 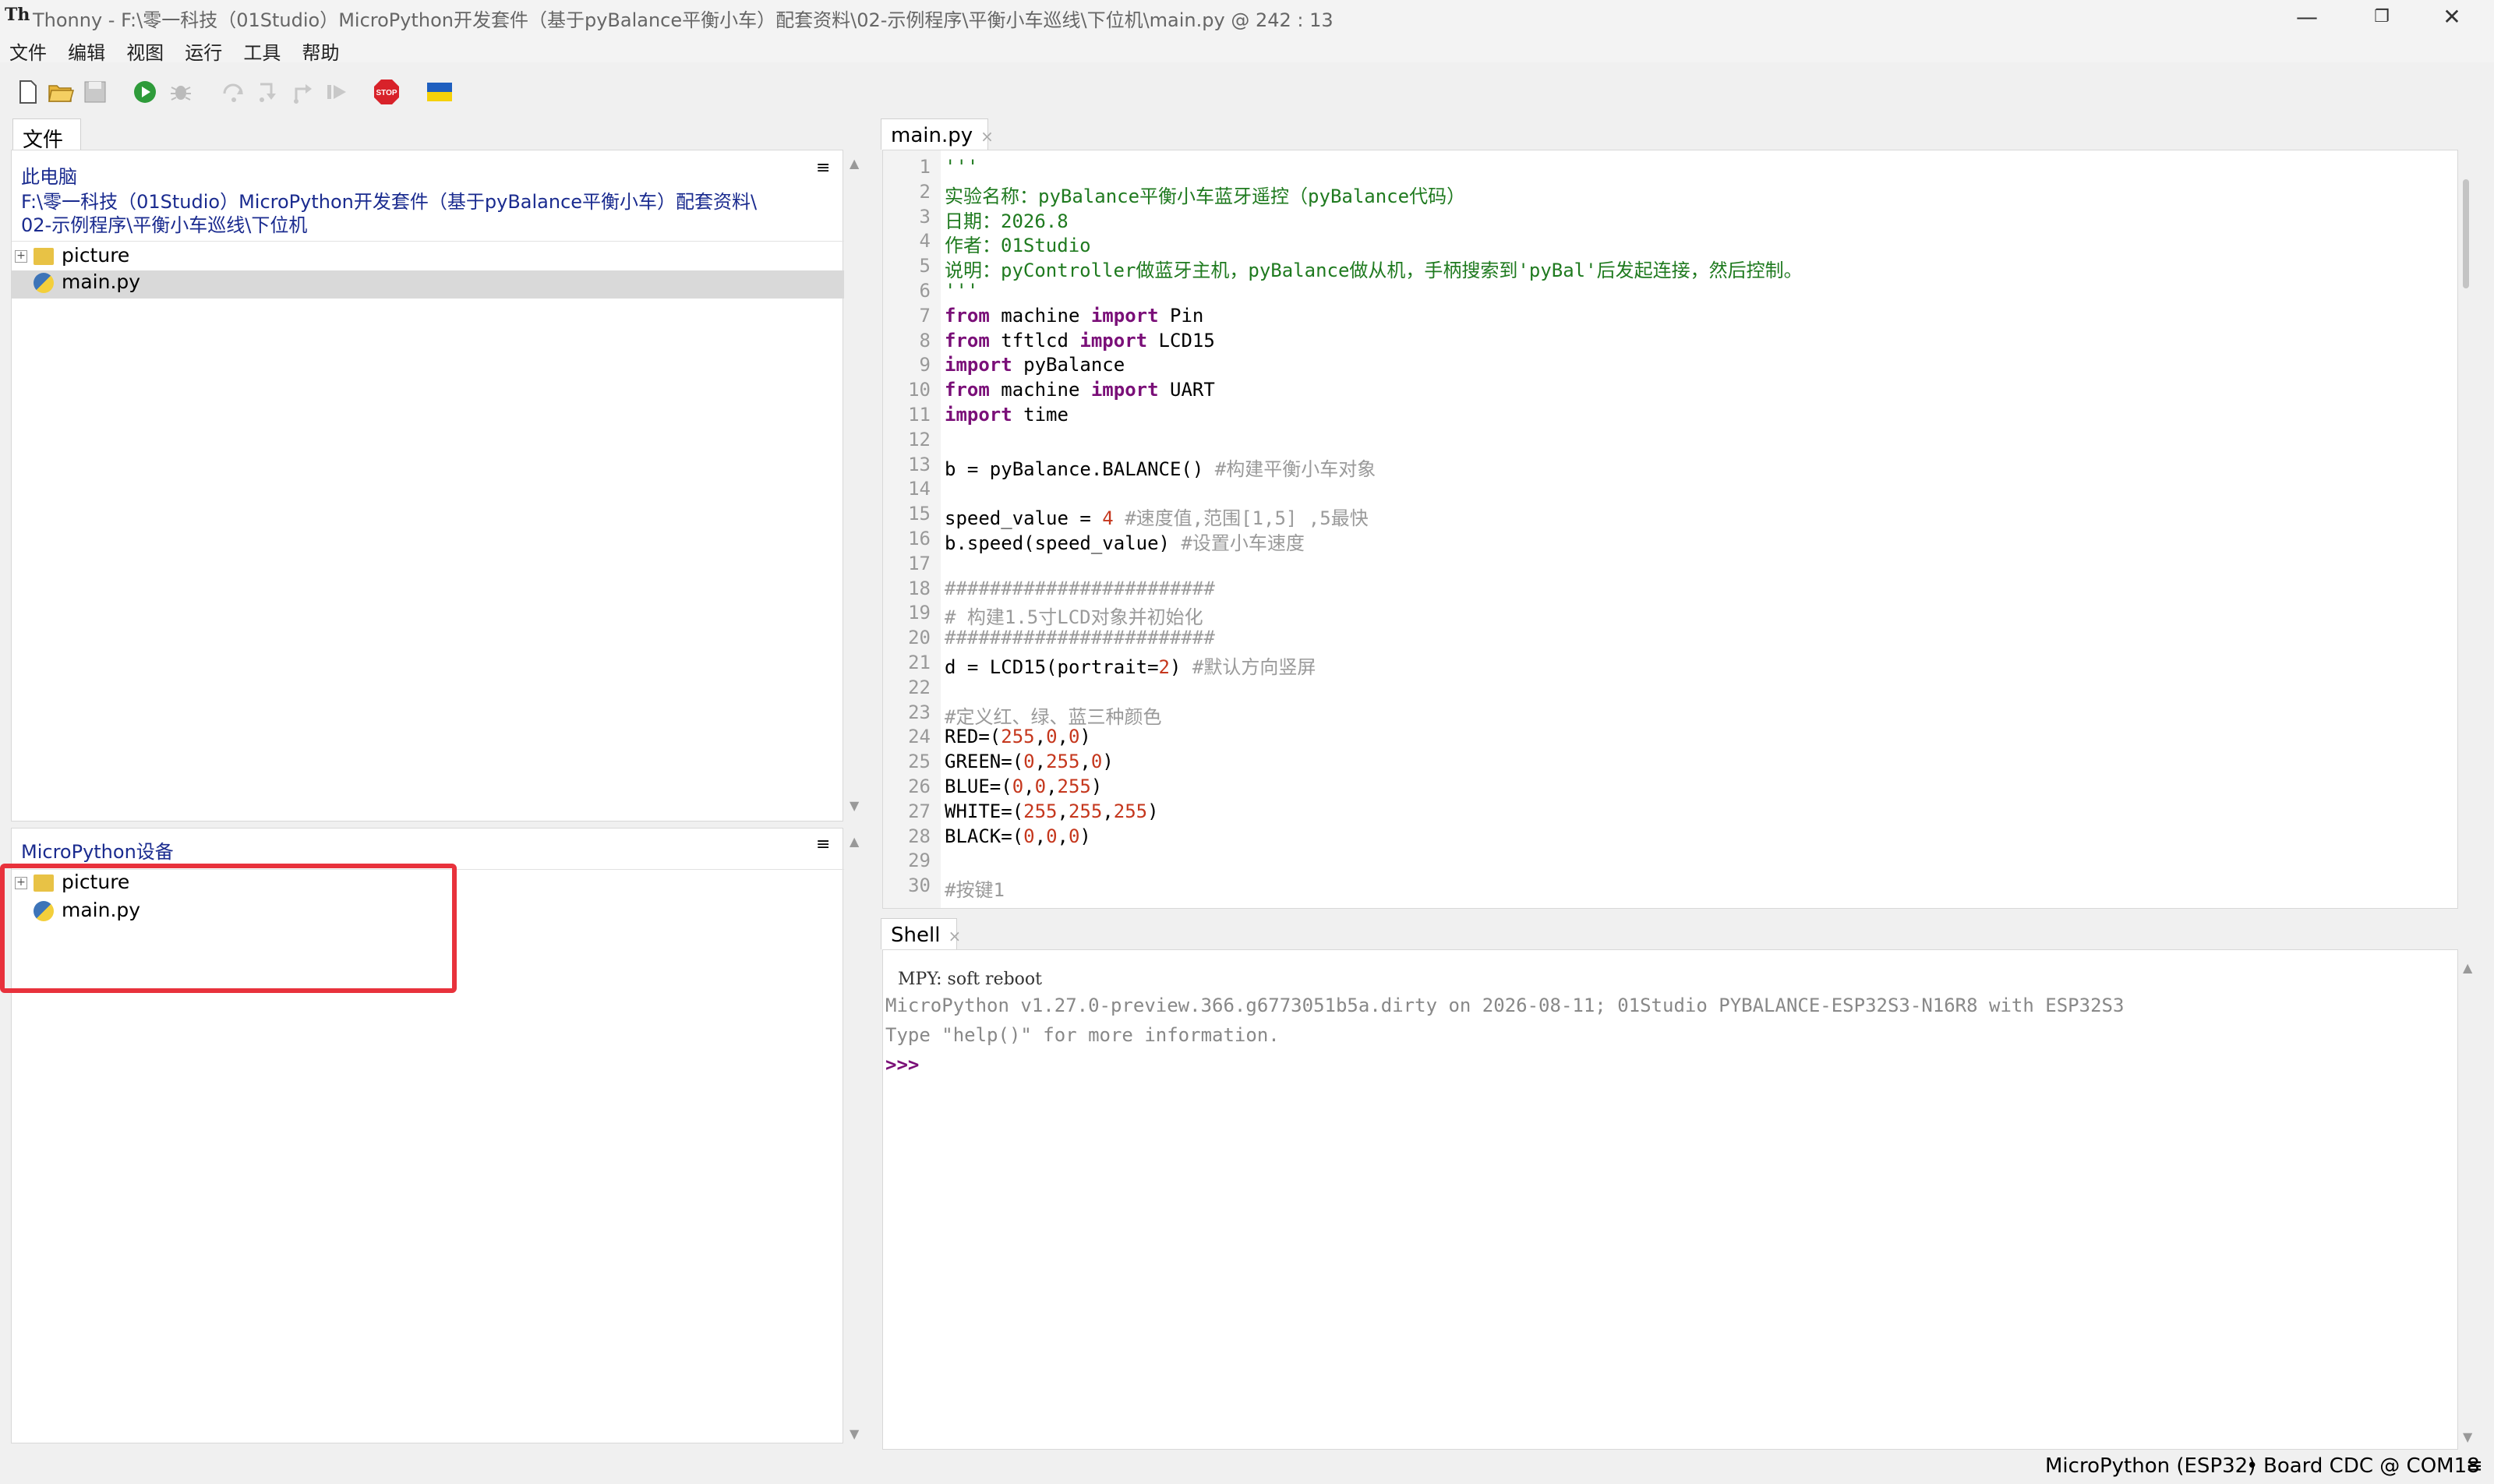 What do you see at coordinates (920, 415) in the screenshot?
I see `line-number: 11` at bounding box center [920, 415].